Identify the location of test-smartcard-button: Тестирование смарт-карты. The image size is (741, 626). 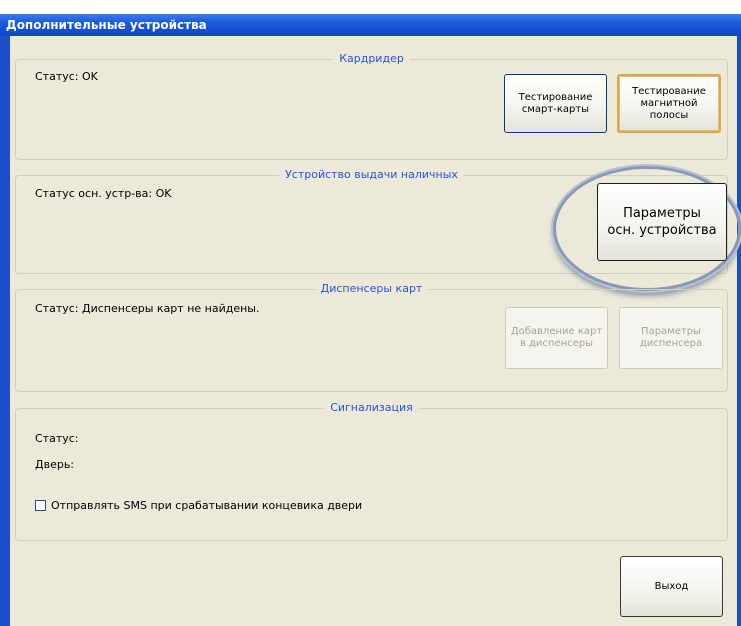
(555, 103).